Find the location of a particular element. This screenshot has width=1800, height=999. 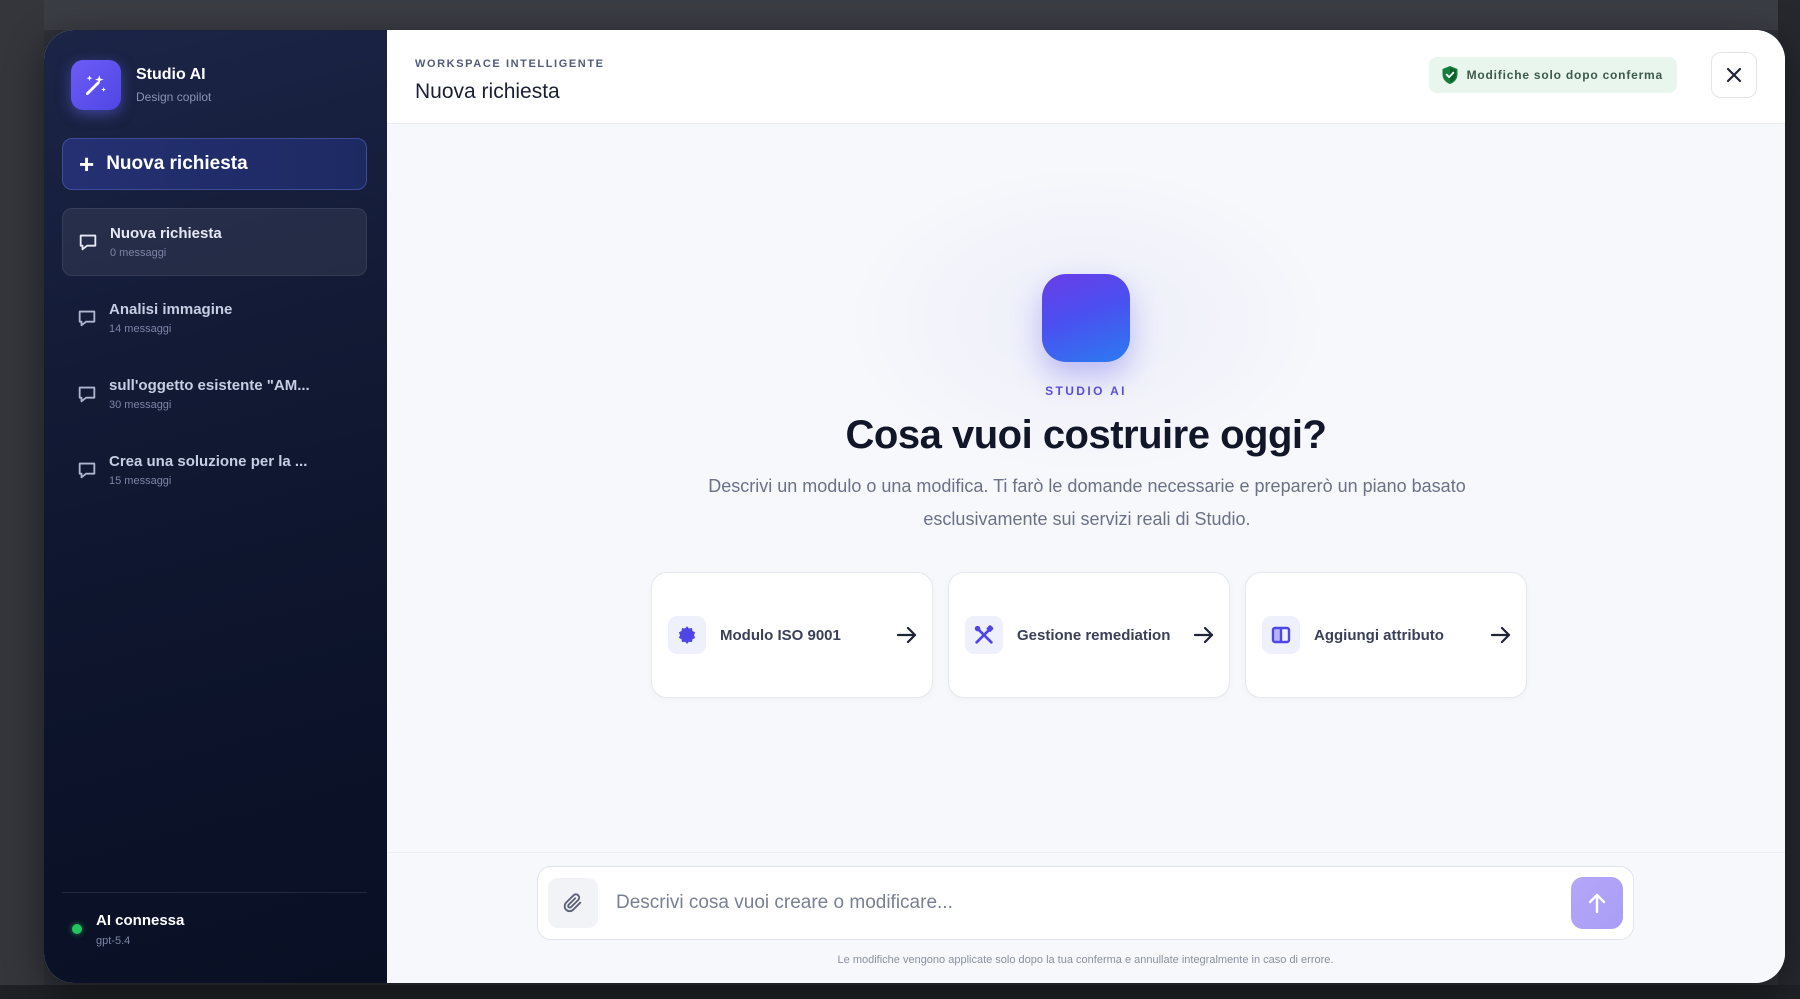

model-name: gpt-5.4 is located at coordinates (113, 941).